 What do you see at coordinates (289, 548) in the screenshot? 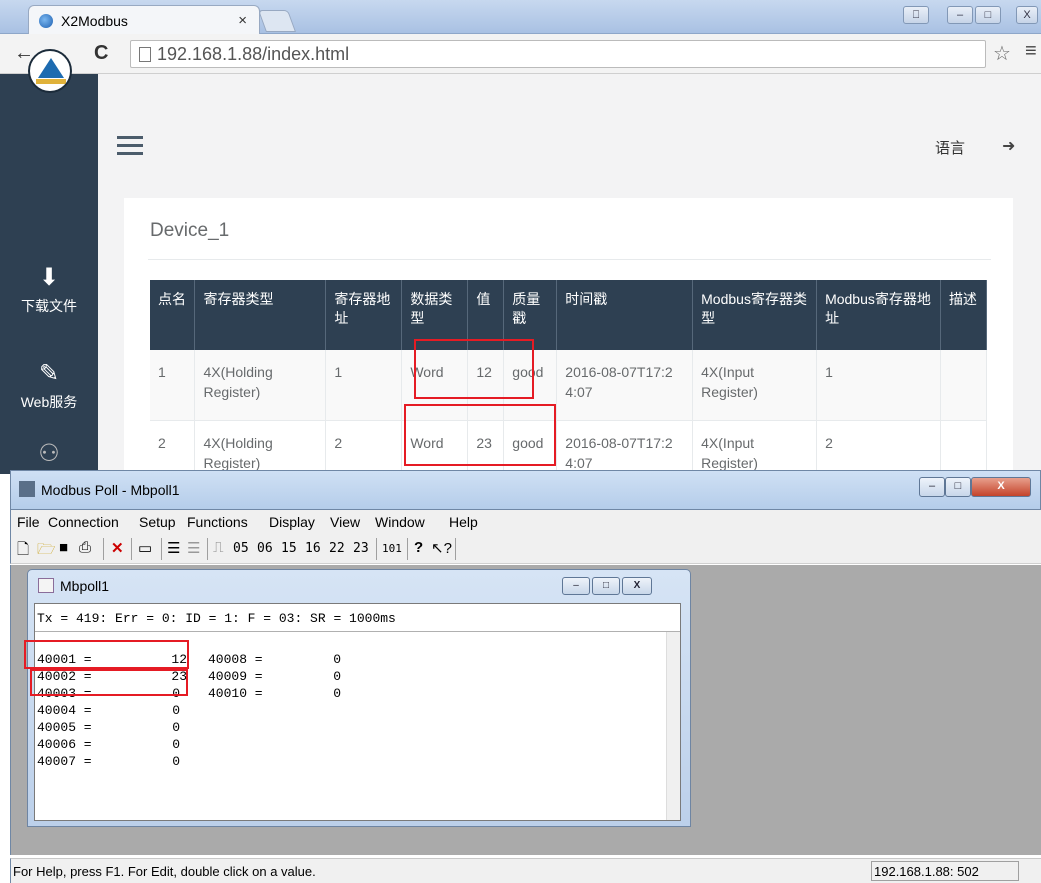
I see `function-15-button: 15` at bounding box center [289, 548].